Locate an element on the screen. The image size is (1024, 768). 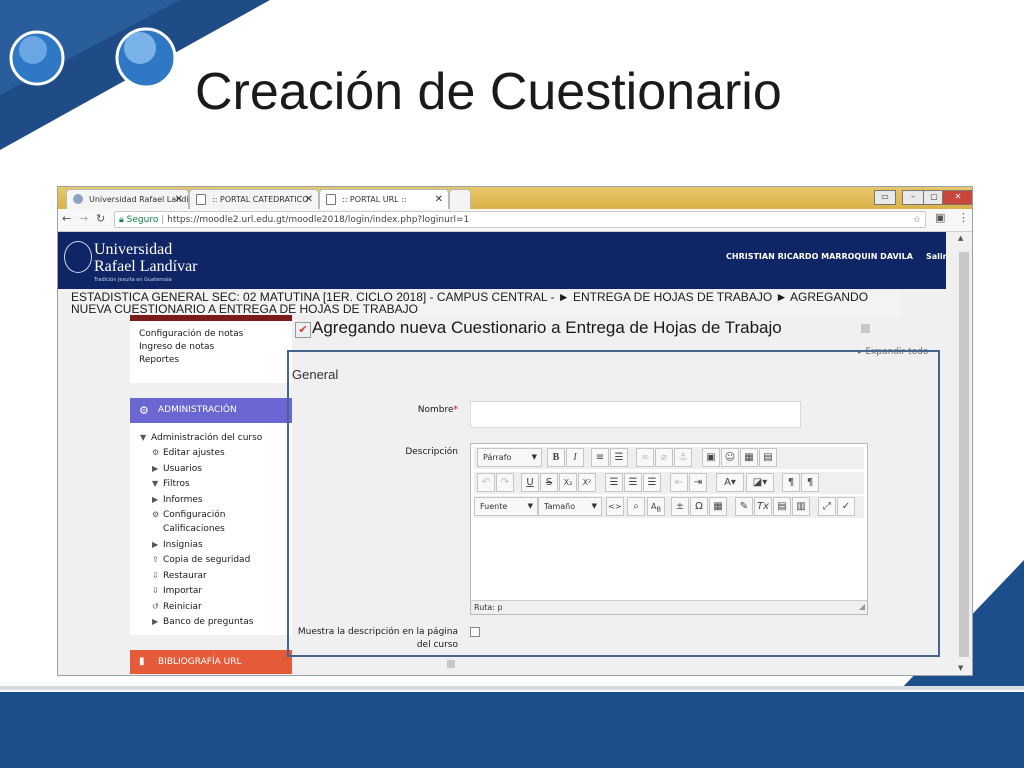
bibliography-block-header: ▮ BIBLIOGRAFÍA URL is located at coordinates (211, 662).